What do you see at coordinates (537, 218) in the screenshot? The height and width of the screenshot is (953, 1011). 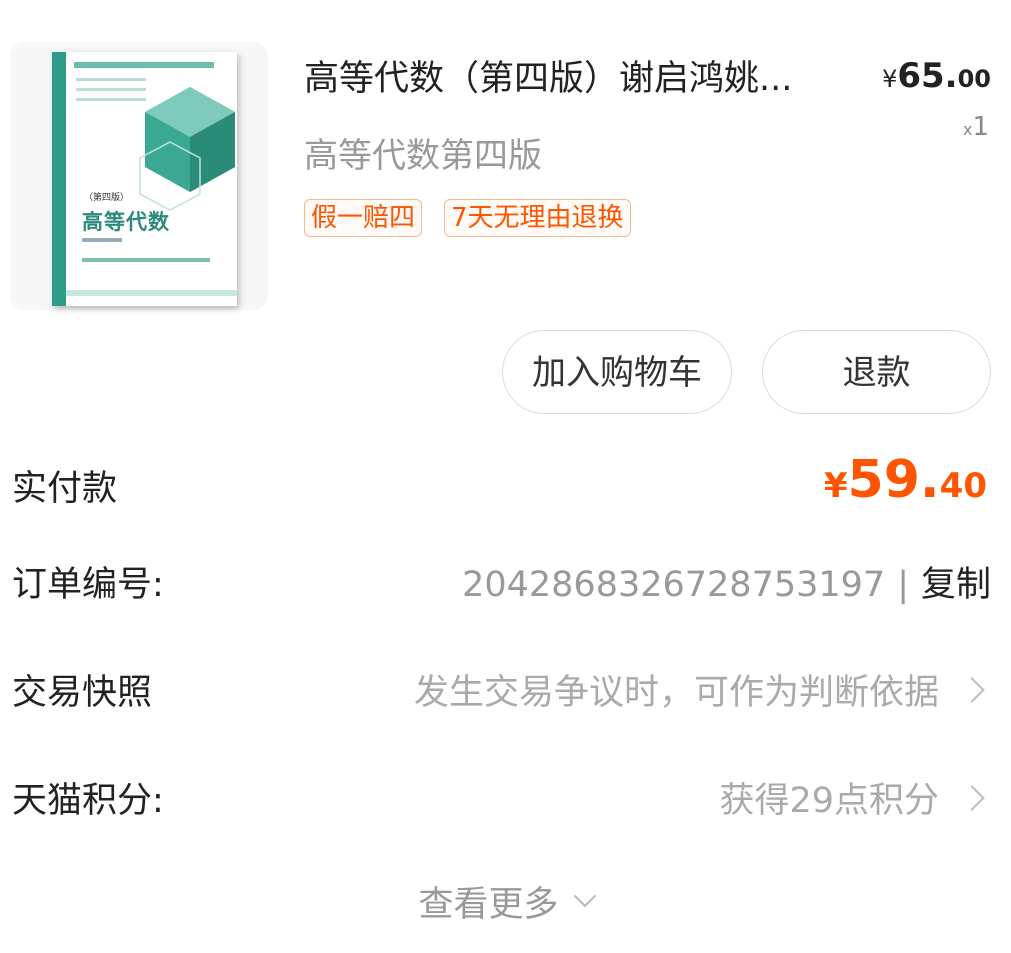 I see `tag-7day-return: 7天无理由退换` at bounding box center [537, 218].